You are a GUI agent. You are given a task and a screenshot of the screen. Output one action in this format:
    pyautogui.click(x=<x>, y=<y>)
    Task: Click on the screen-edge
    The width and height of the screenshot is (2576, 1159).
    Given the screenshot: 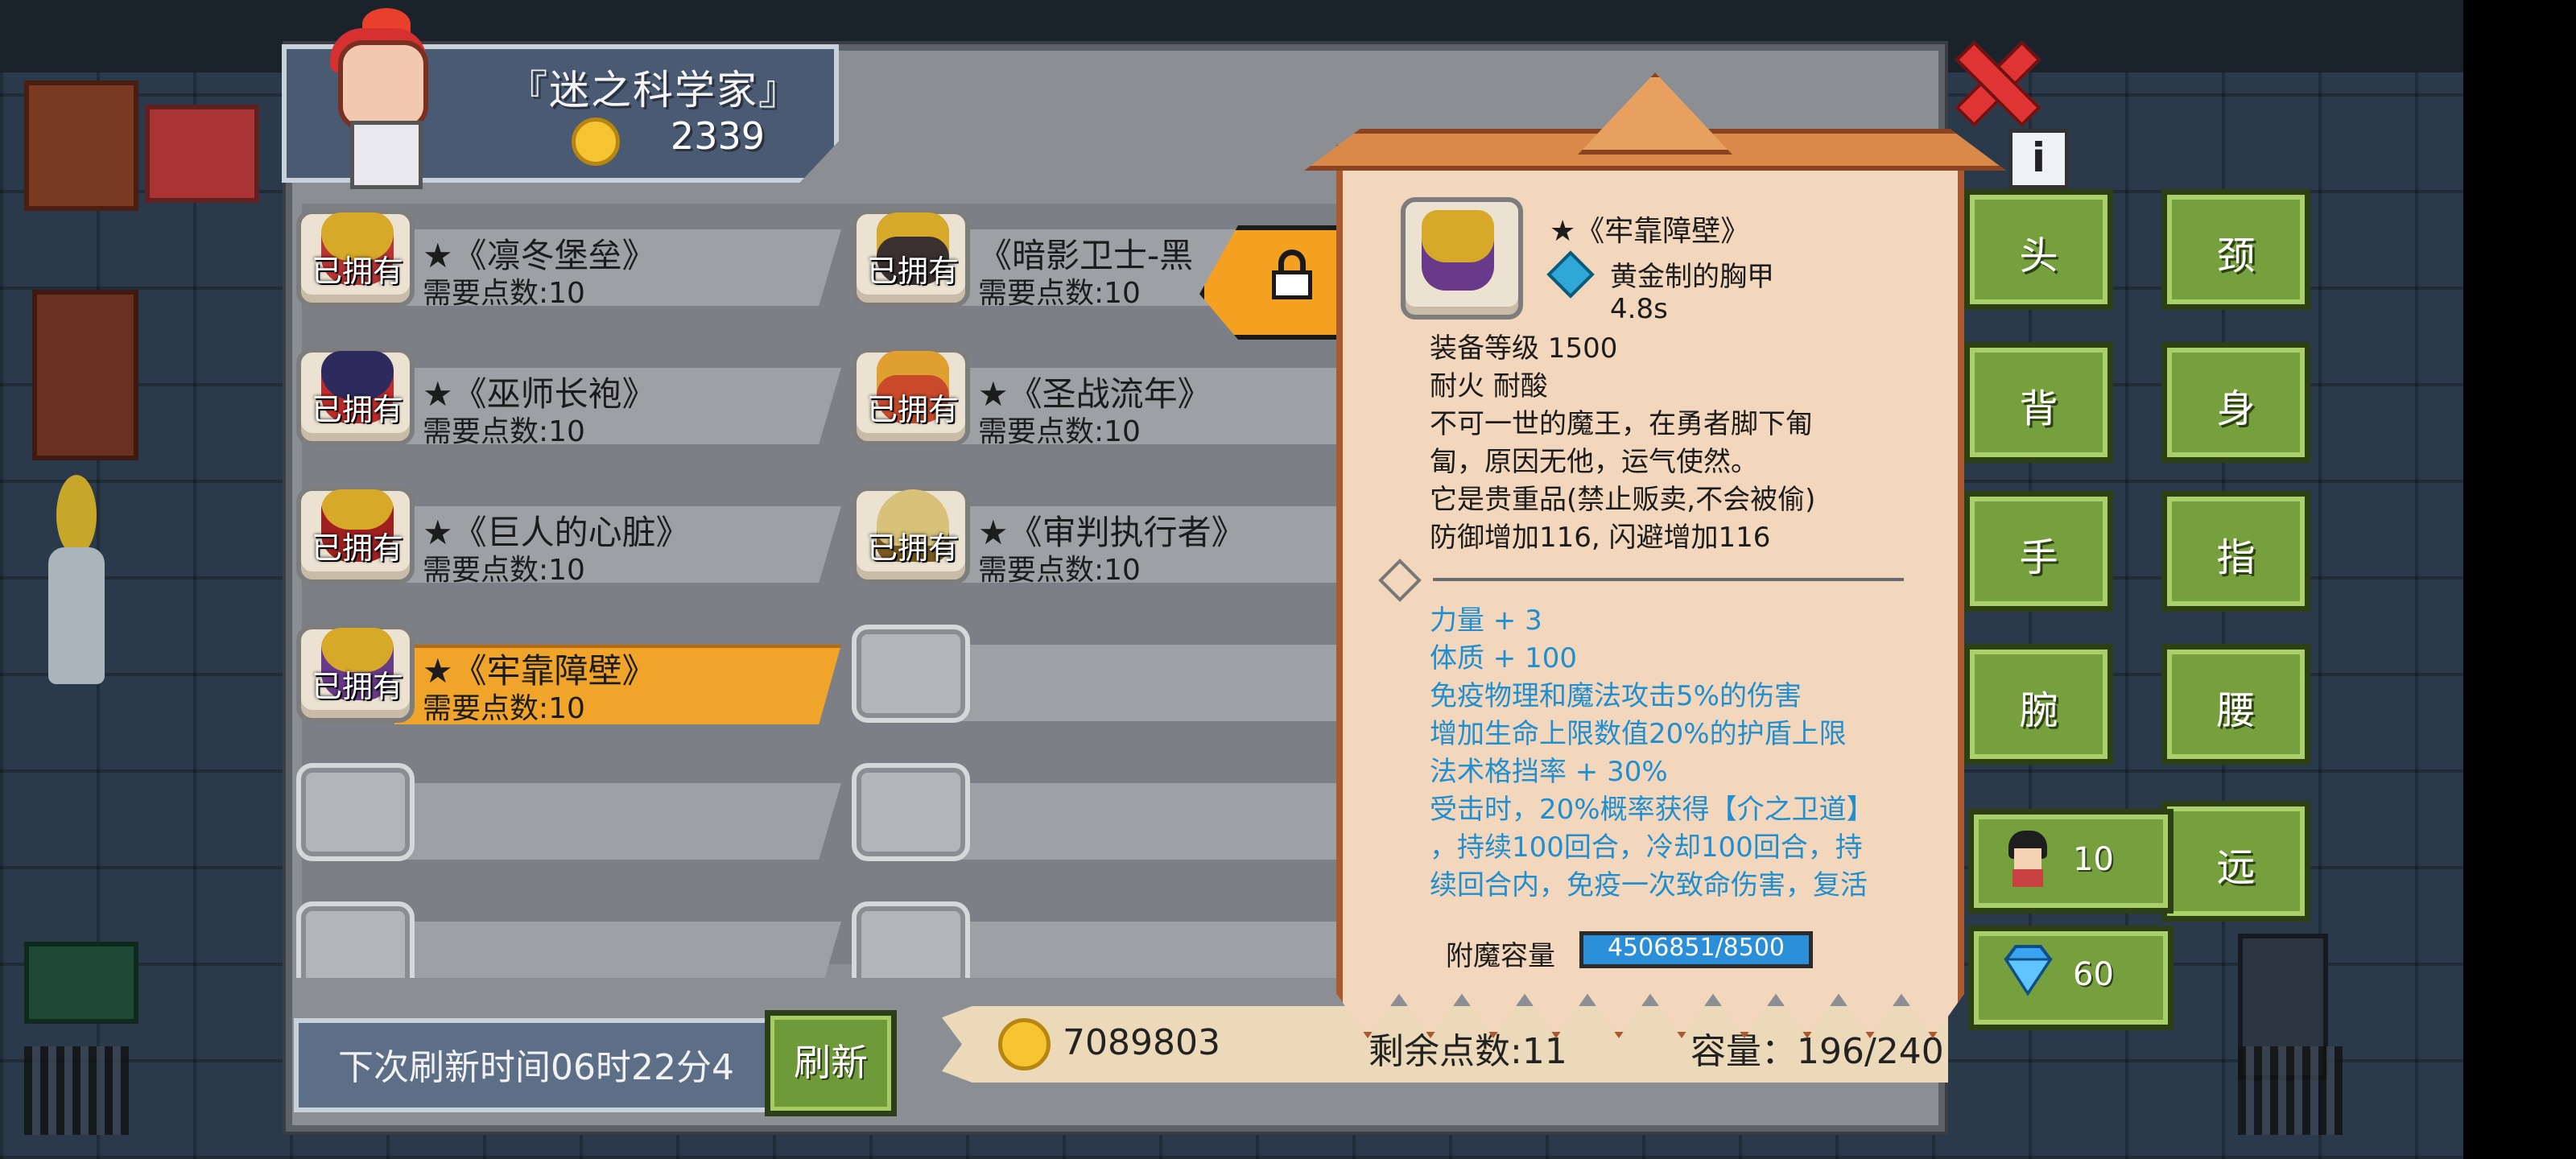 What is the action you would take?
    pyautogui.click(x=2519, y=579)
    